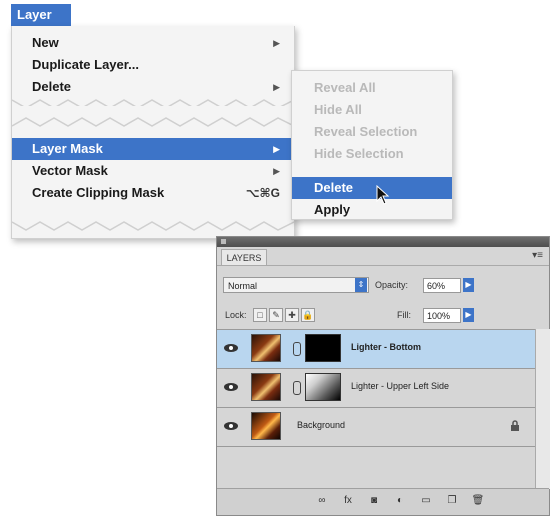 Image resolution: width=552 pixels, height=519 pixels. Describe the element at coordinates (383, 195) in the screenshot. I see `mouse-cursor-icon` at that location.